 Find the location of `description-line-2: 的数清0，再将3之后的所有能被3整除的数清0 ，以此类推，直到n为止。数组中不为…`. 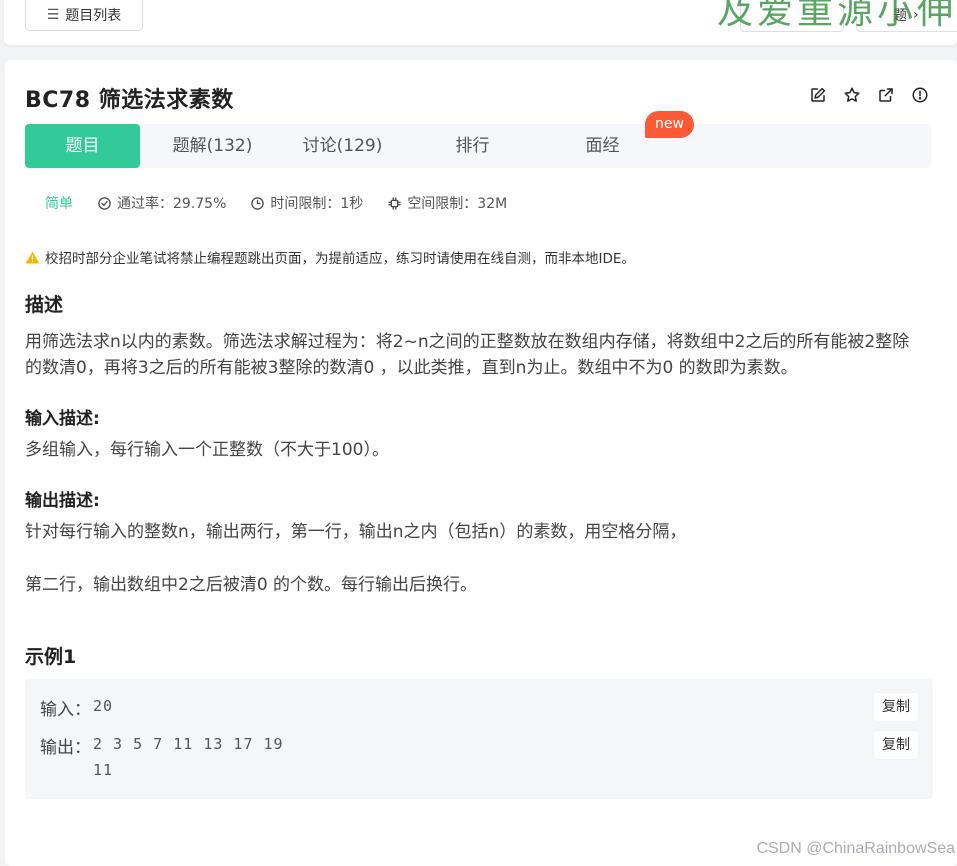

description-line-2: 的数清0，再将3之后的所有能被3整除的数清0 ，以此类推，直到n为止。数组中不为… is located at coordinates (411, 368).